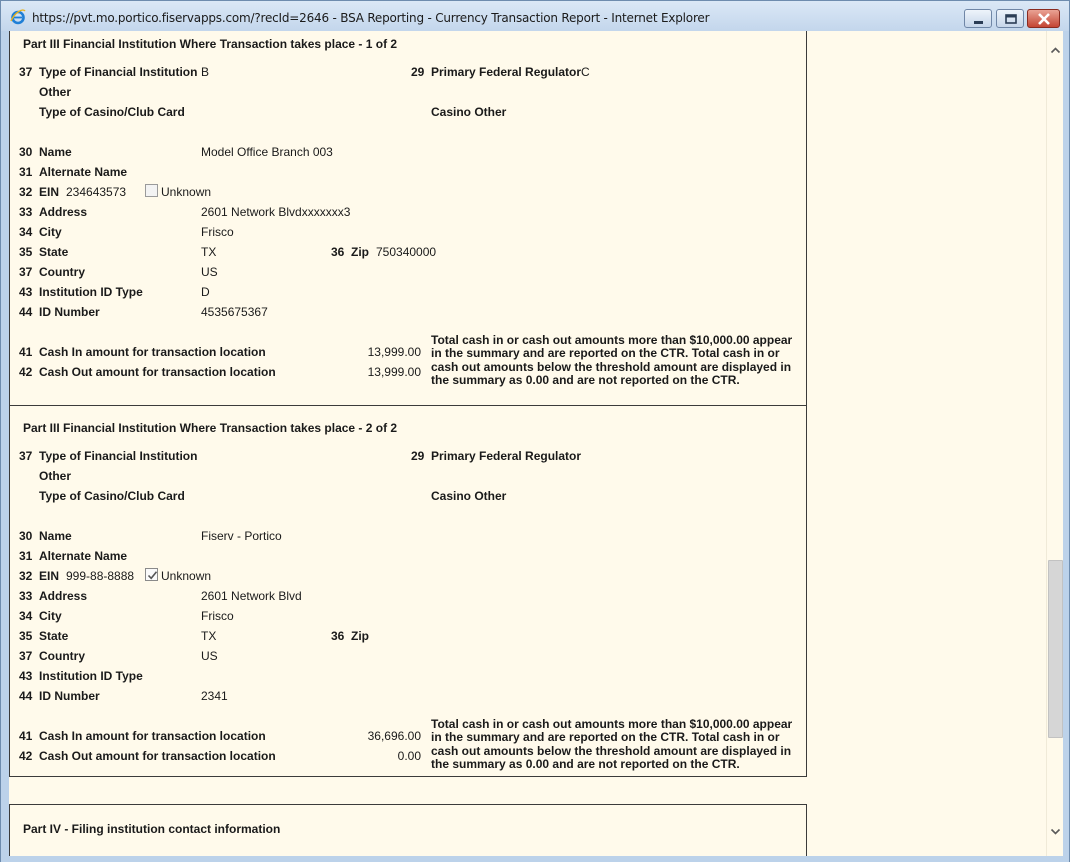 This screenshot has height=862, width=1070. What do you see at coordinates (394, 352) in the screenshot?
I see `cash-in-value: 13,999.00` at bounding box center [394, 352].